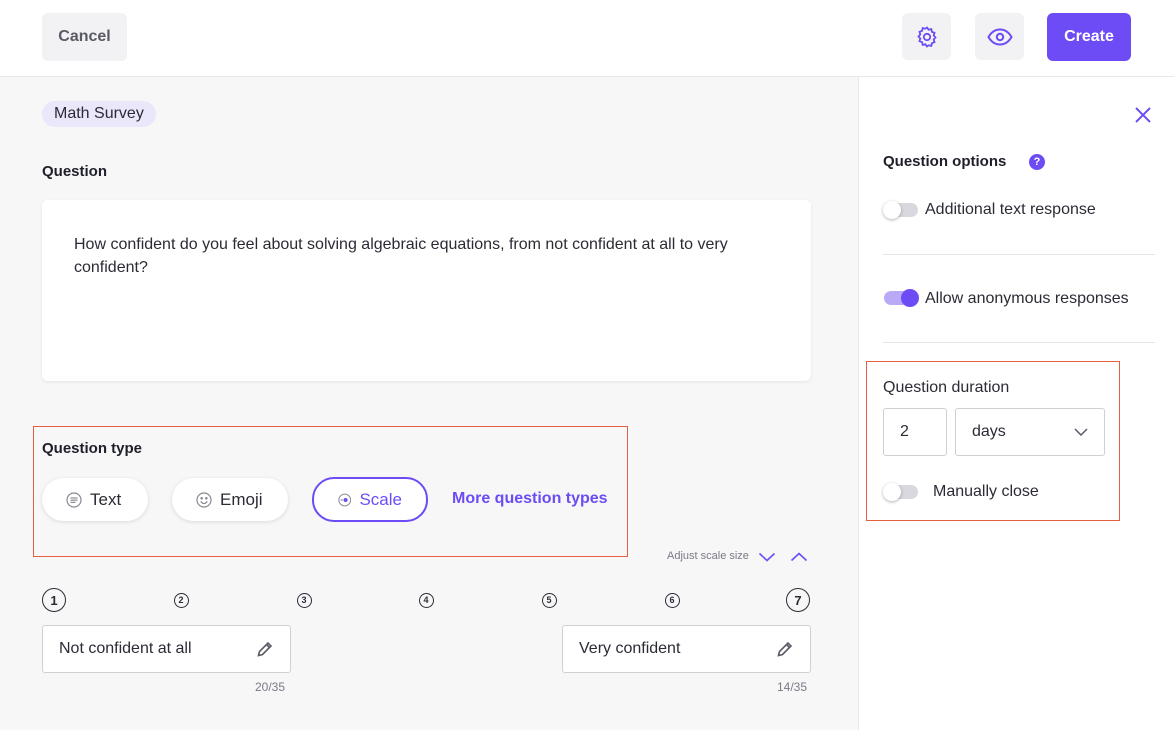  I want to click on anonymous-responses-label: Allow anonymous responses, so click(1027, 298).